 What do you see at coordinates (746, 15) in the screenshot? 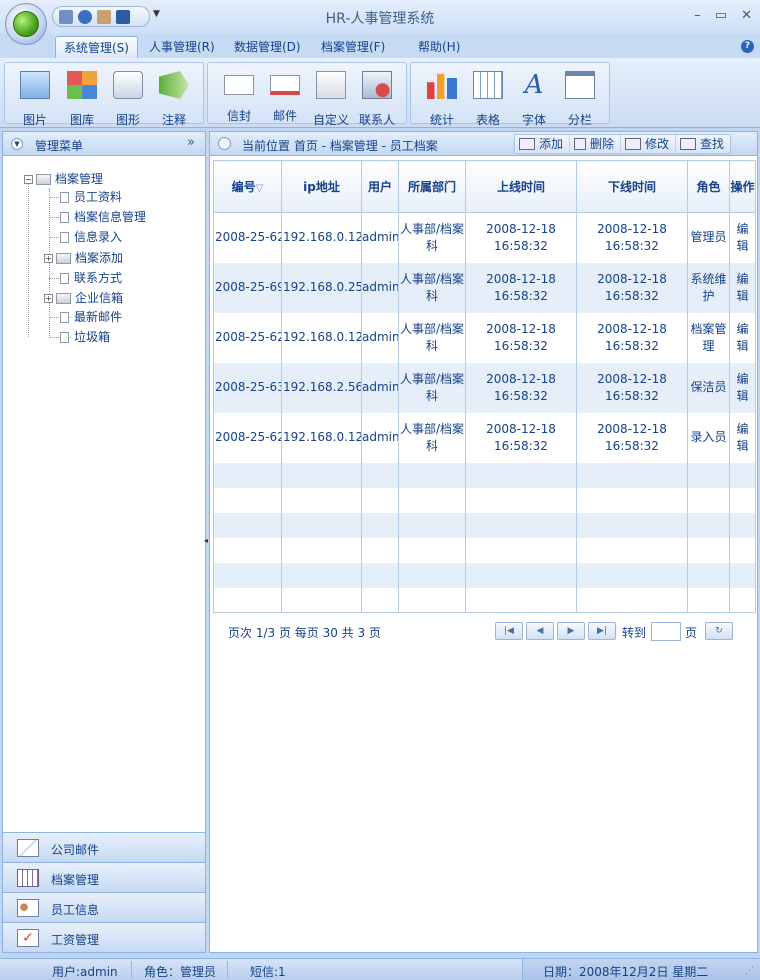
I see `close-button: ✕` at bounding box center [746, 15].